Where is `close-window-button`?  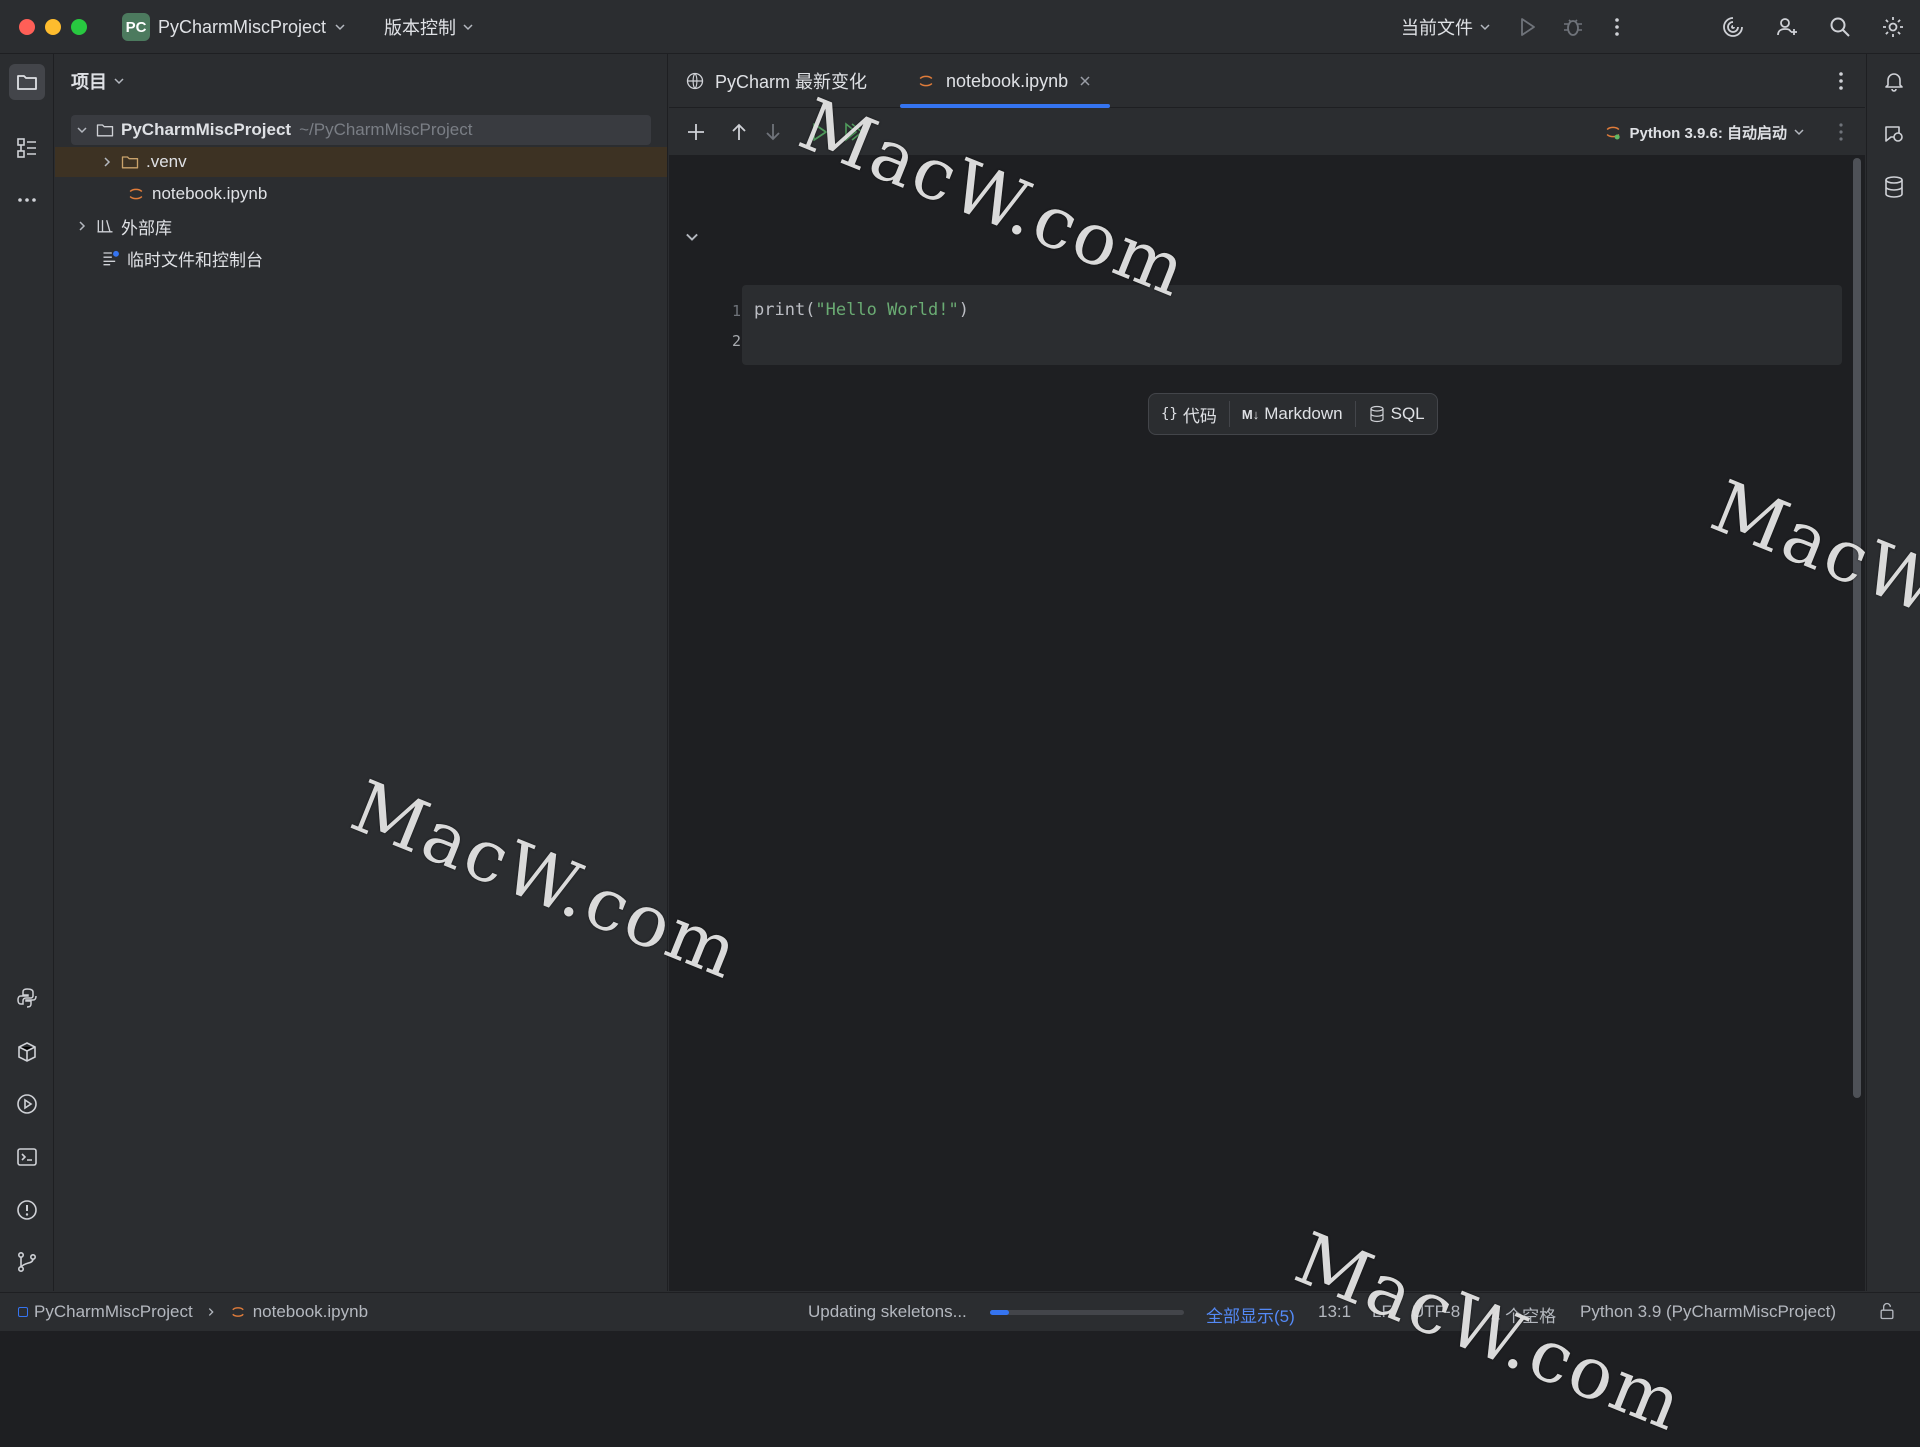
close-window-button is located at coordinates (27, 27).